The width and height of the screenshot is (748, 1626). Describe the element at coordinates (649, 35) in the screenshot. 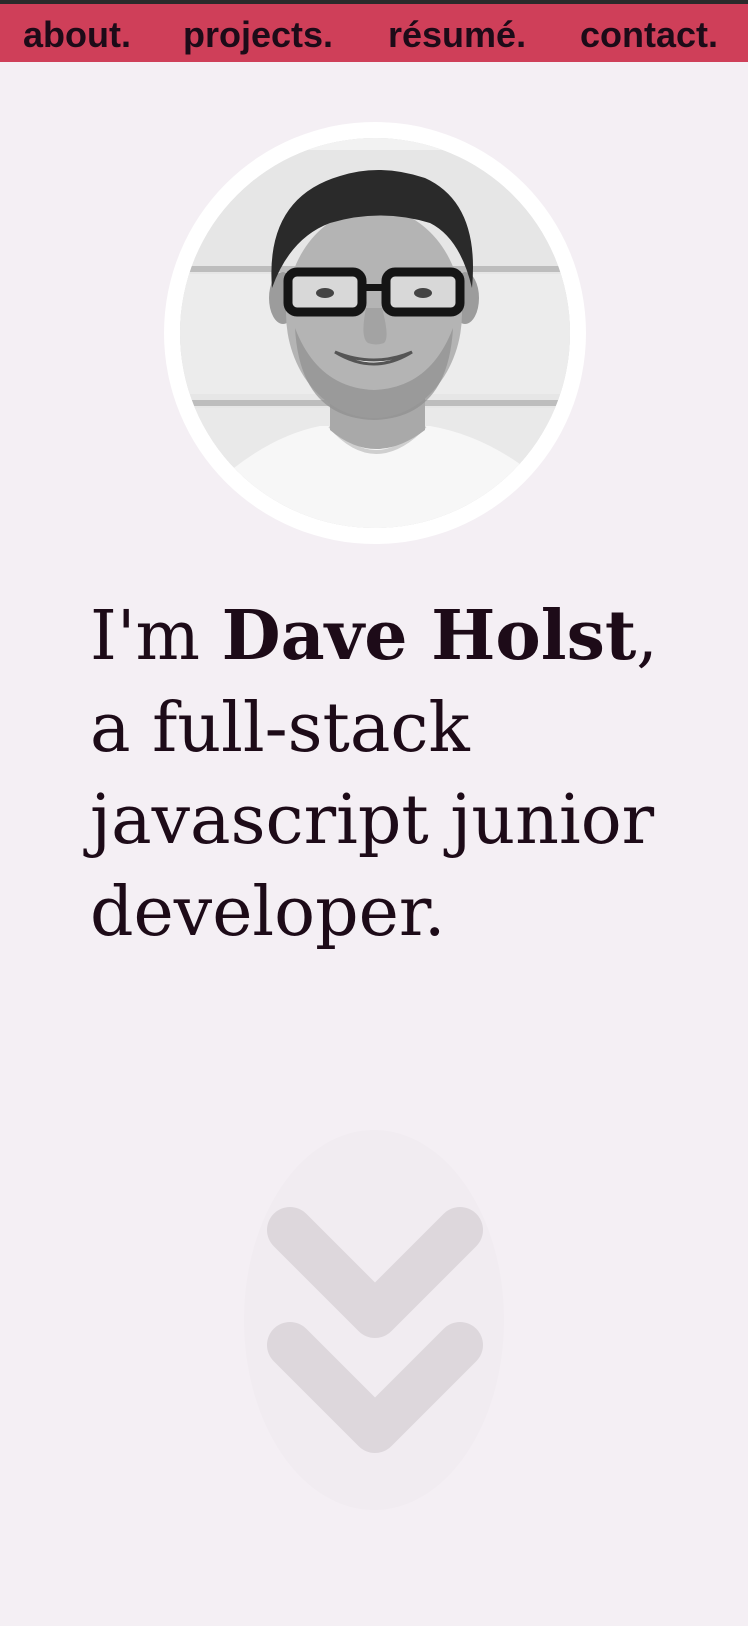

I see `nav-link-contact: contact.` at that location.